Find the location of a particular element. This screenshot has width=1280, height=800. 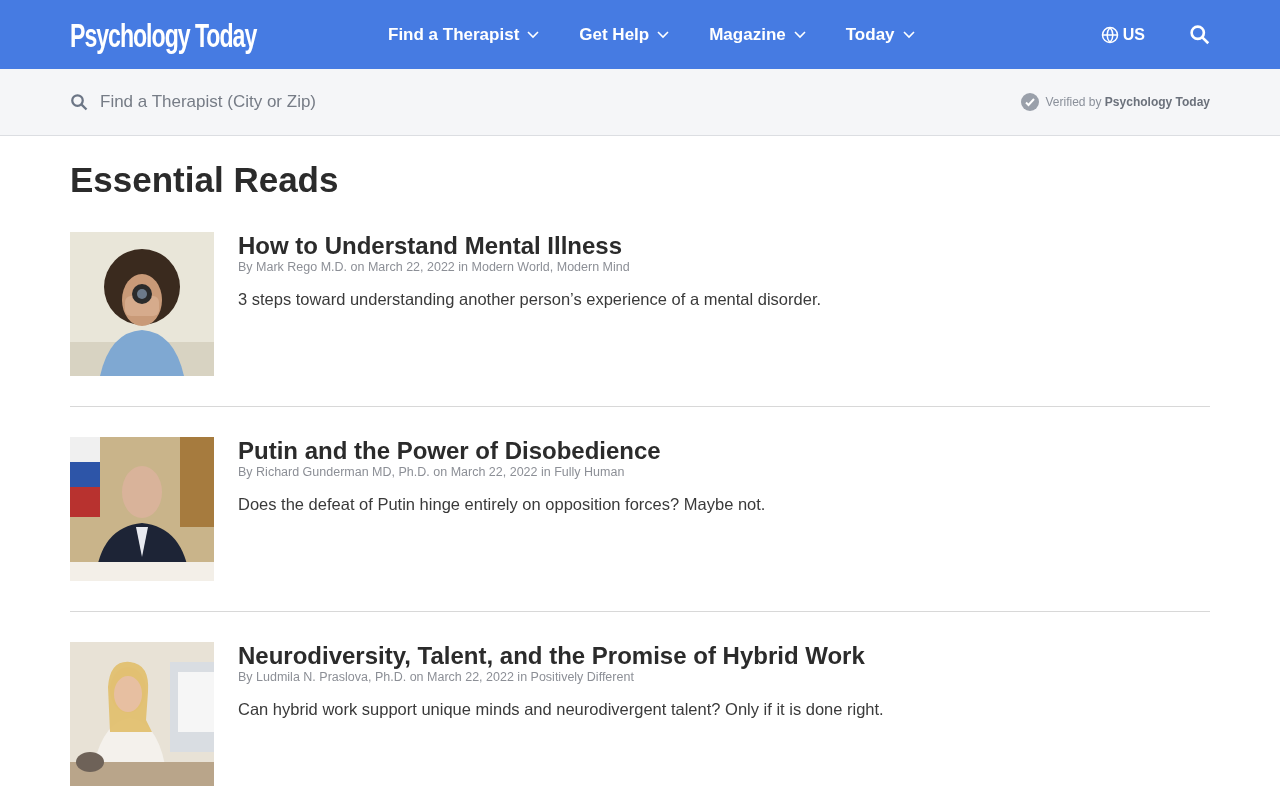

category-link: Fully Human is located at coordinates (589, 471).